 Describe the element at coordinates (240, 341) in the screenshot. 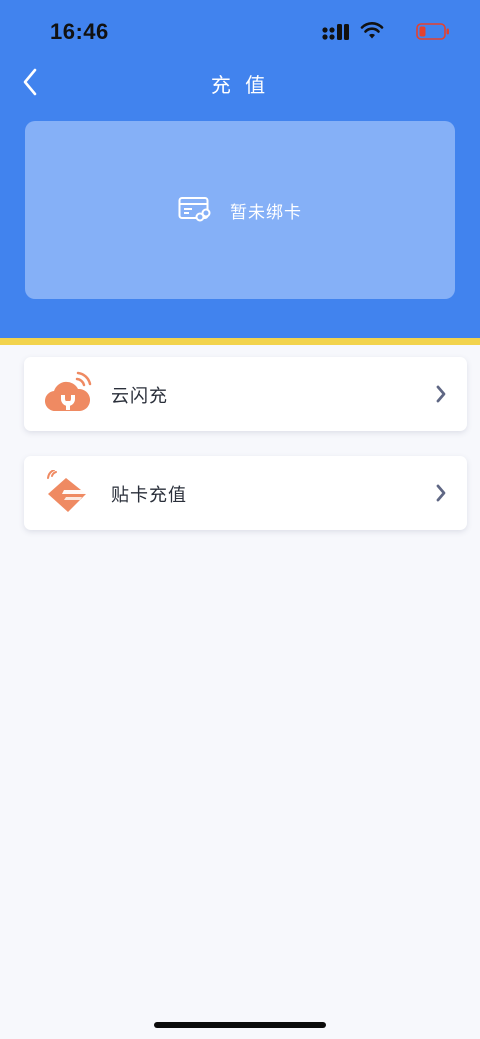

I see `accent-divider` at that location.